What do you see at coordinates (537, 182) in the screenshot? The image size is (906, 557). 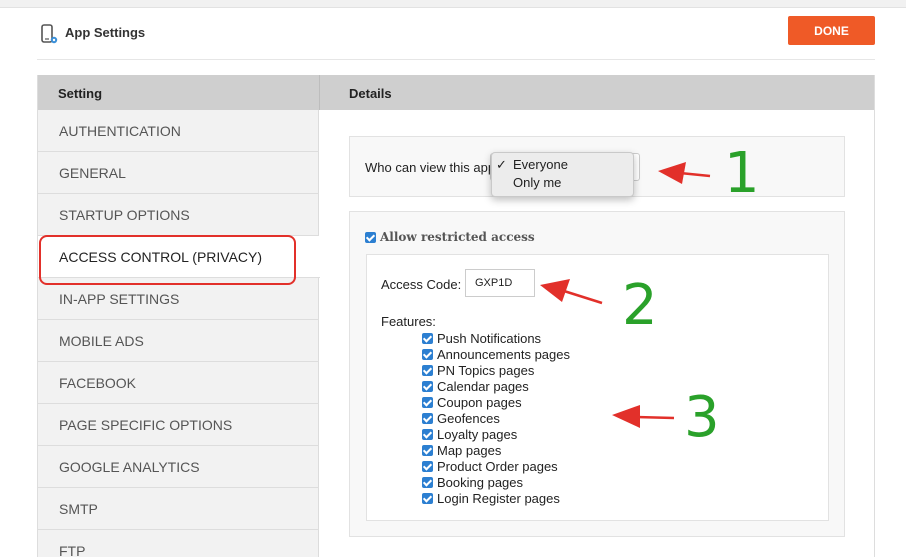 I see `dropdown-option-label: Only me` at bounding box center [537, 182].